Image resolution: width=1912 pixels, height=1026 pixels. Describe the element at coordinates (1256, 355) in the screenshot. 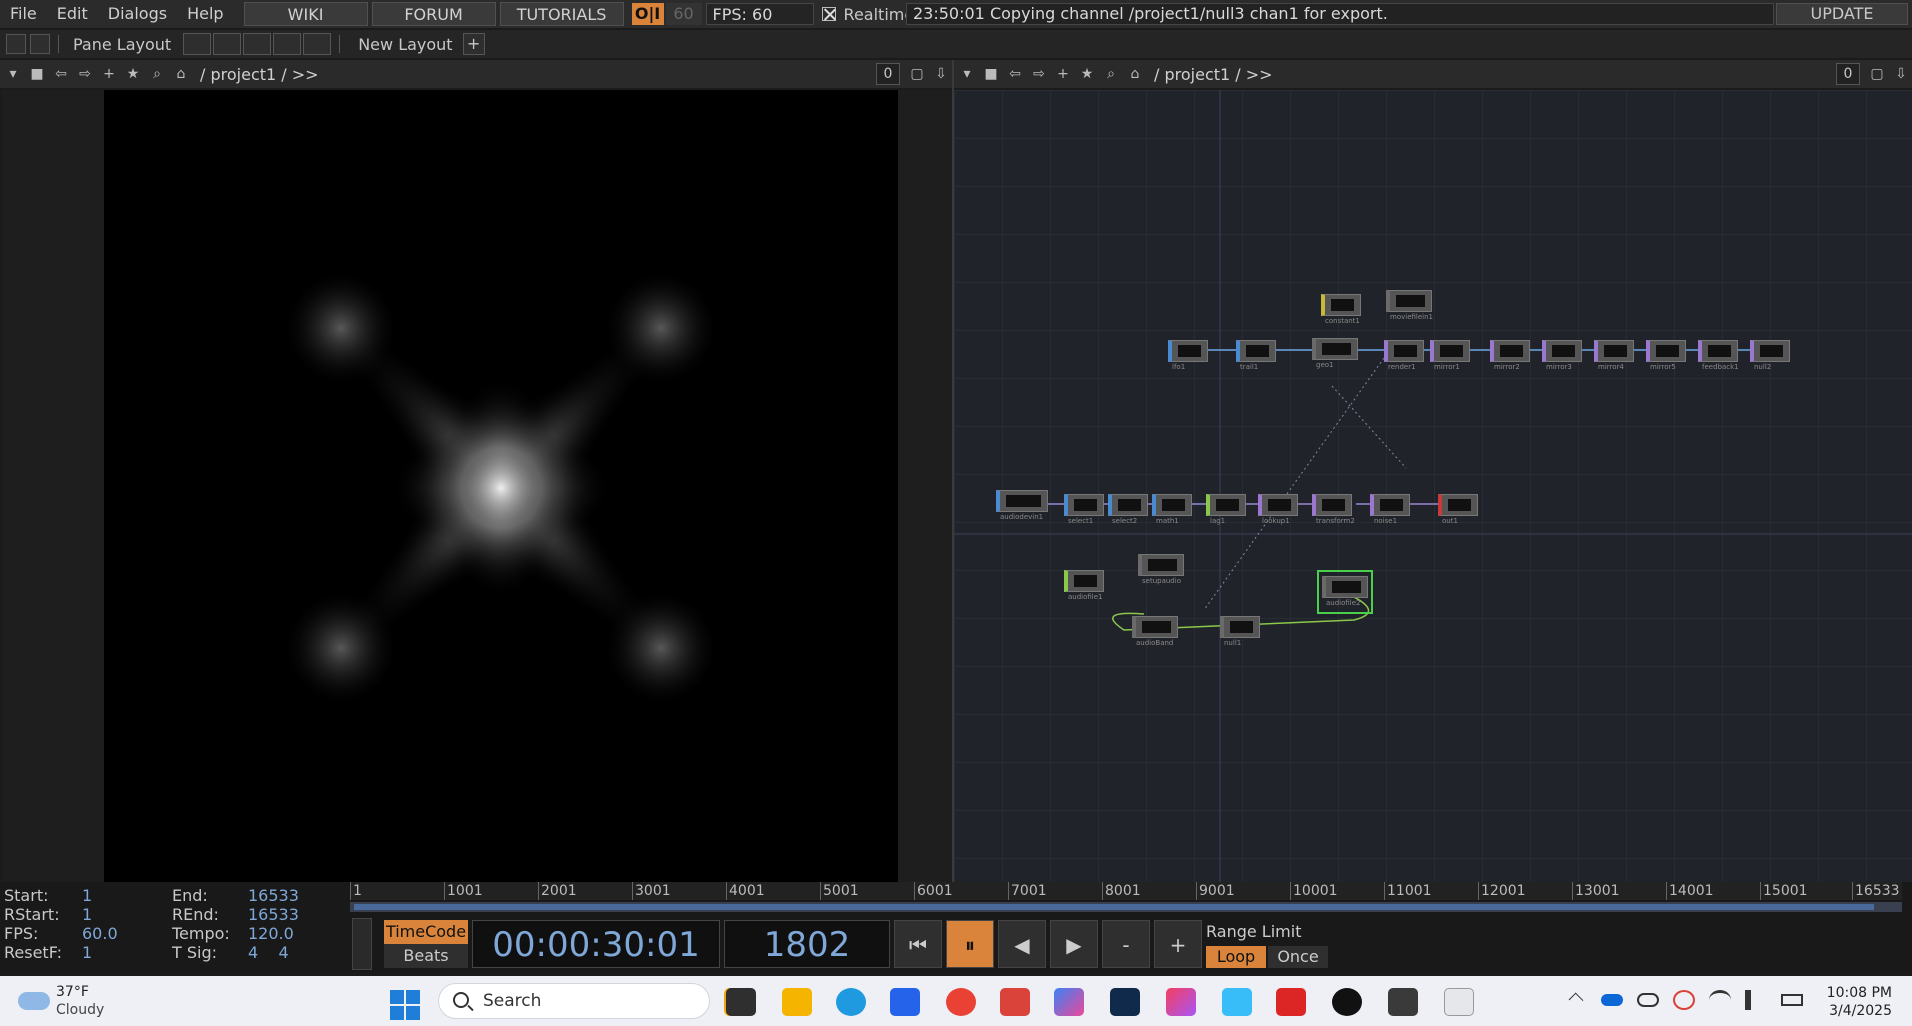

I see `network-node: trail1` at that location.